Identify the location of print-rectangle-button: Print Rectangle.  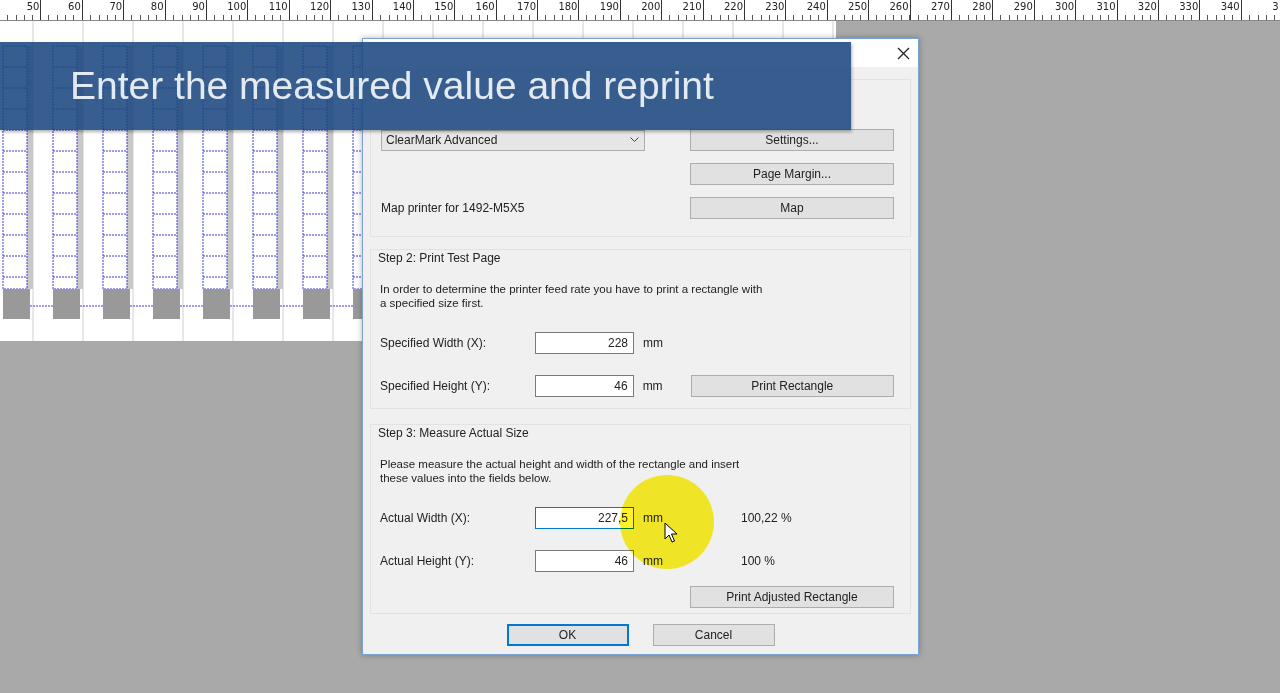
(792, 386).